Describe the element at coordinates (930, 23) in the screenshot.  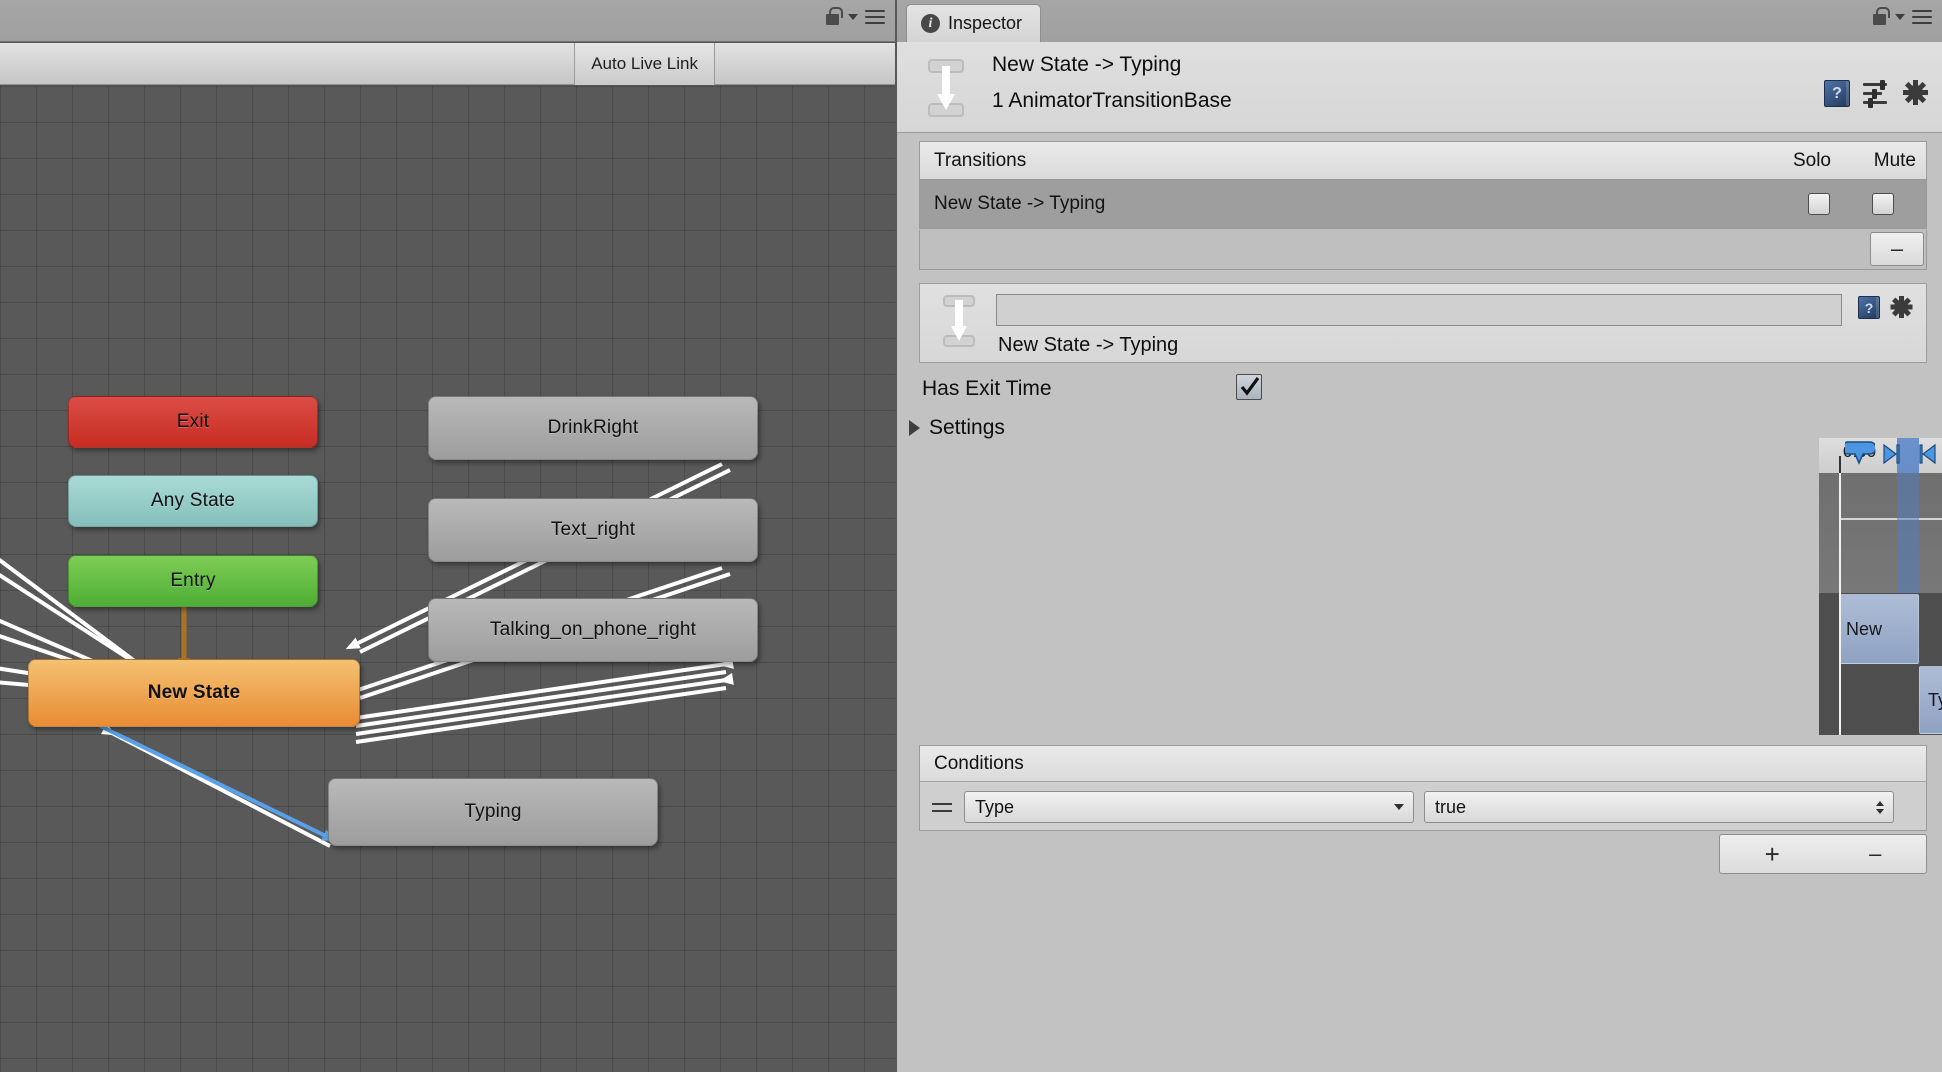
I see `info-icon: i` at that location.